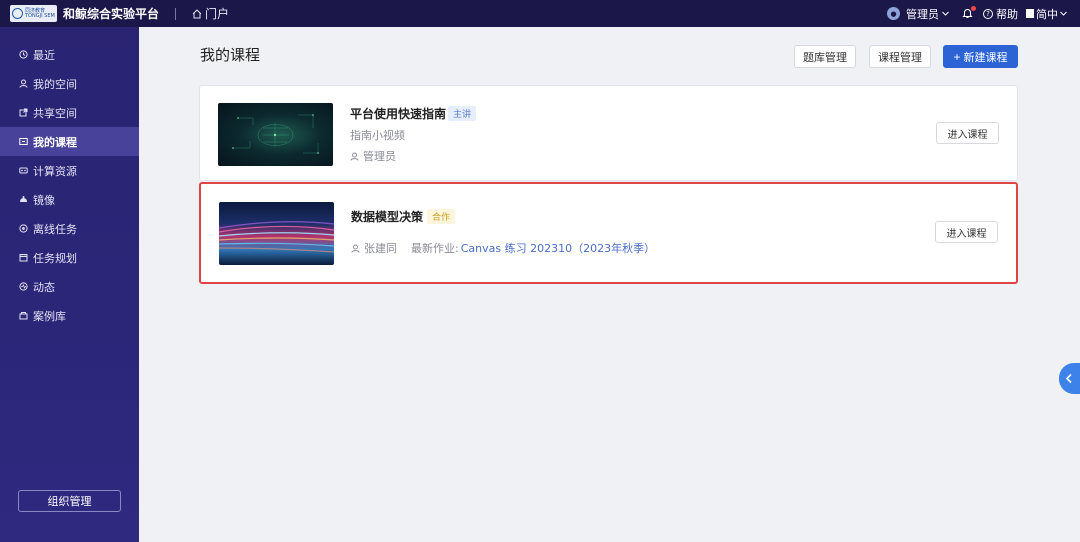 This screenshot has width=1080, height=542. I want to click on sidebar-item-label: 我的课程, so click(55, 142).